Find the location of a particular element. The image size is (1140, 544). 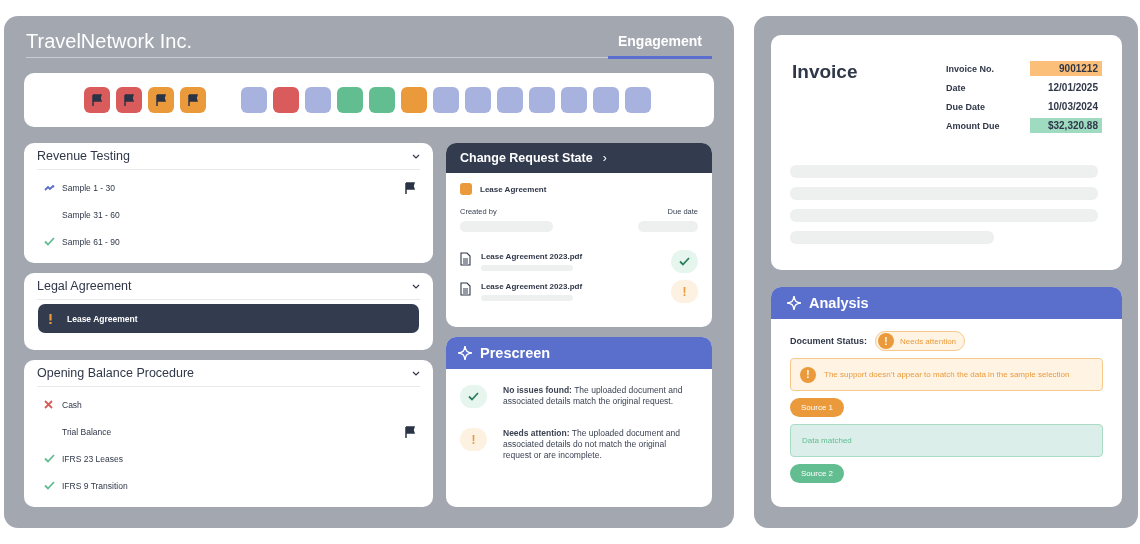

warning-alert: ! The support doesn’t appear to match the data in the sample selection is located at coordinates (946, 374).